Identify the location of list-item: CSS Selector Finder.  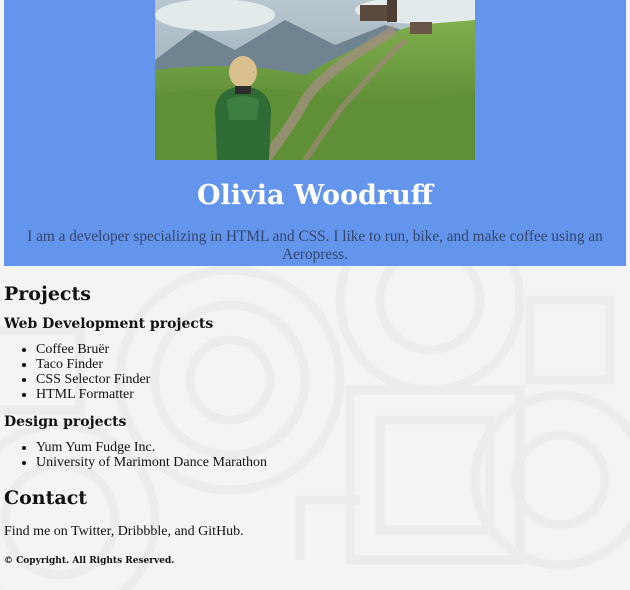
(331, 379).